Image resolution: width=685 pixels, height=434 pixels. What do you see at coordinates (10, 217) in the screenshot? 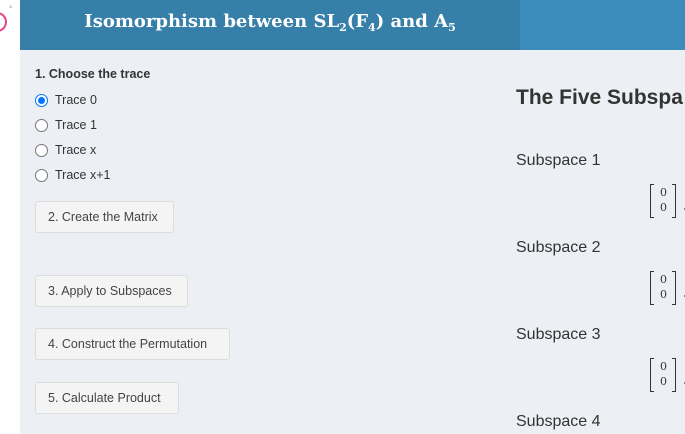
I see `left-edge-strip: ▴` at bounding box center [10, 217].